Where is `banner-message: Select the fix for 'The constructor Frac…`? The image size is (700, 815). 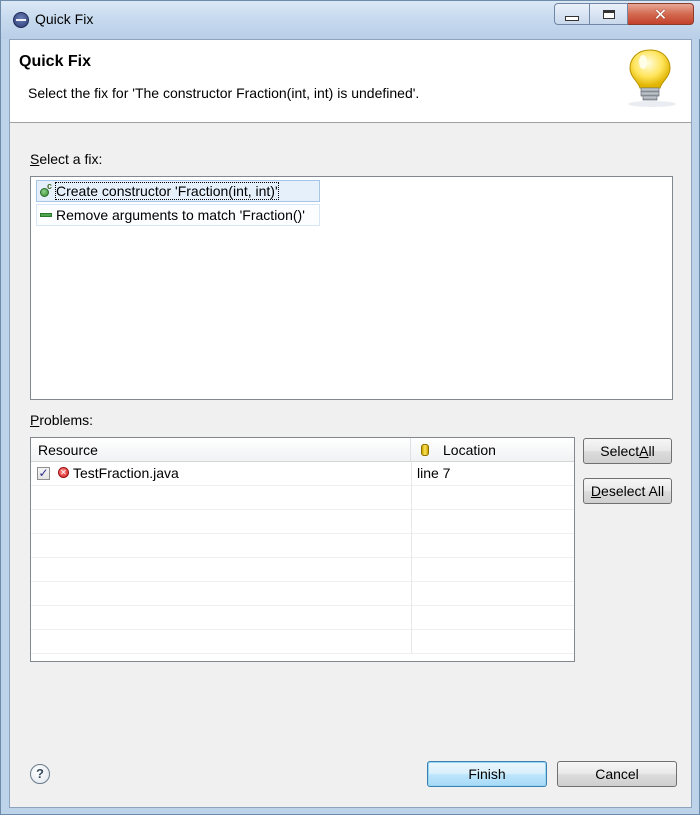
banner-message: Select the fix for 'The constructor Frac… is located at coordinates (224, 93).